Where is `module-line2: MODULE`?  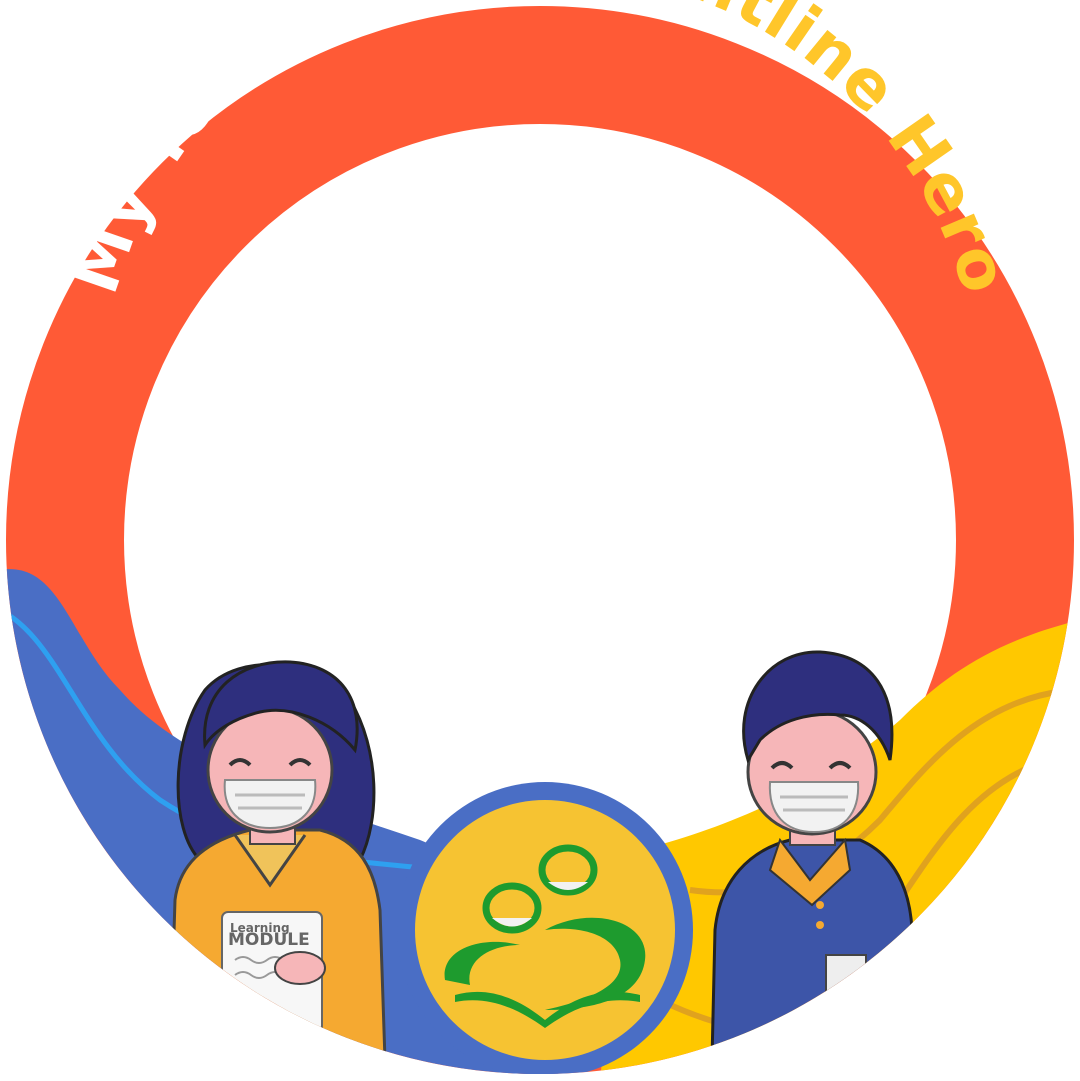 module-line2: MODULE is located at coordinates (269, 940).